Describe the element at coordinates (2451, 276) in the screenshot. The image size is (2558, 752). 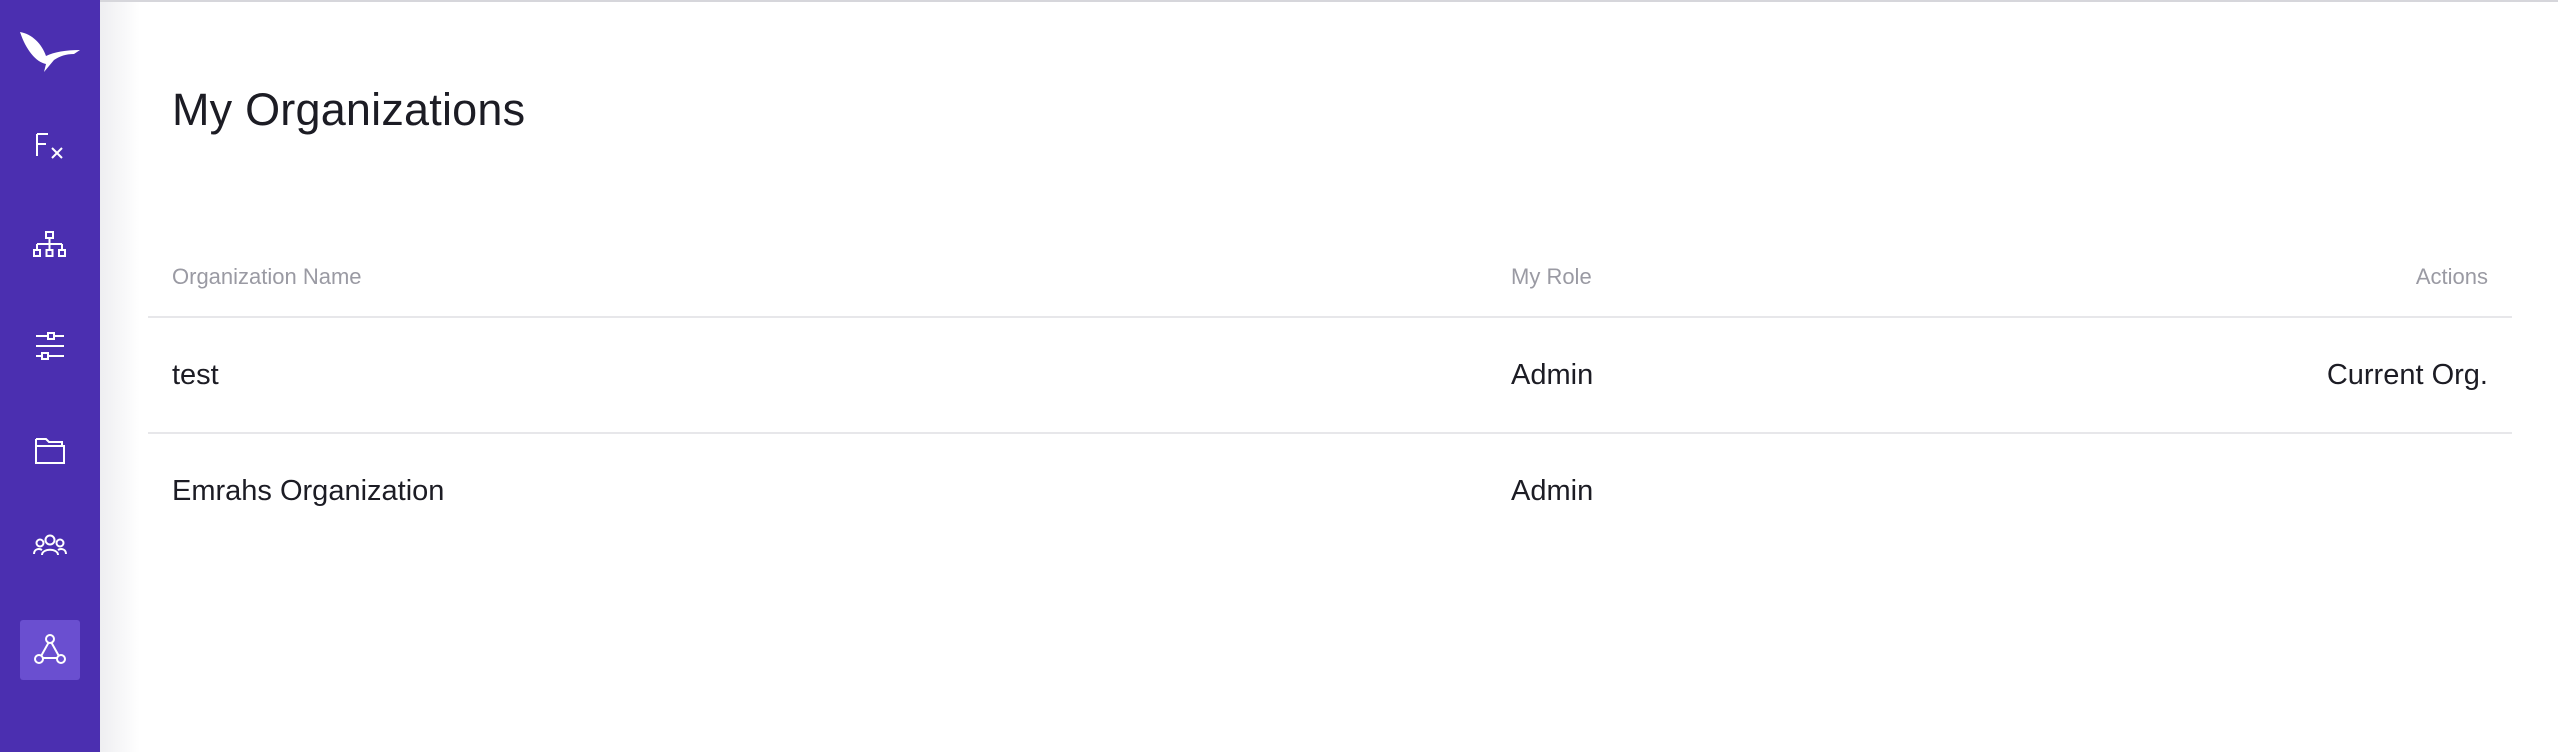
I see `column-header-actions: Actions` at that location.